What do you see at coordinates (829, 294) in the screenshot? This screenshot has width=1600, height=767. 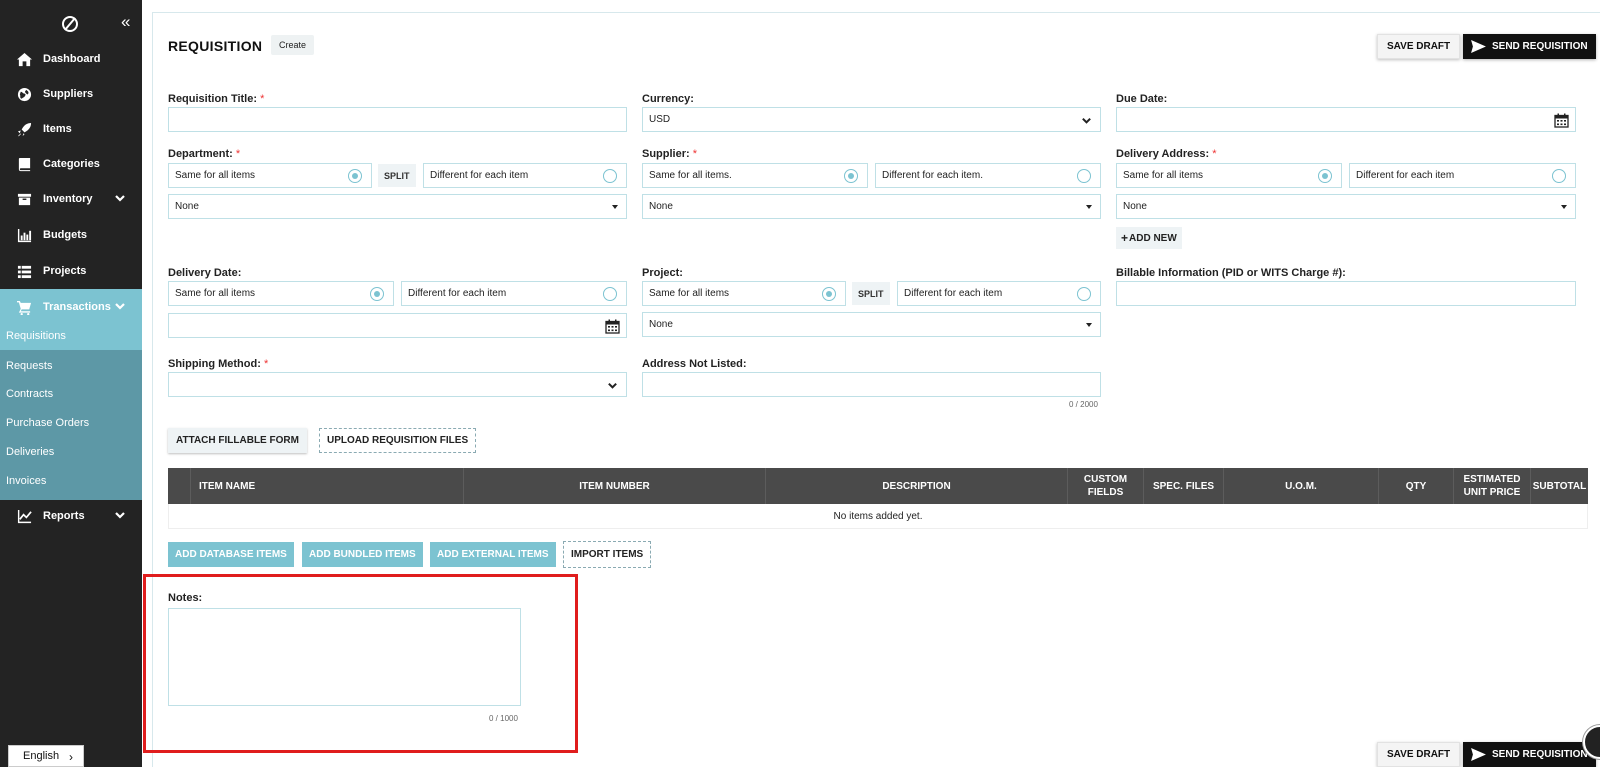 I see `project-same-radio` at bounding box center [829, 294].